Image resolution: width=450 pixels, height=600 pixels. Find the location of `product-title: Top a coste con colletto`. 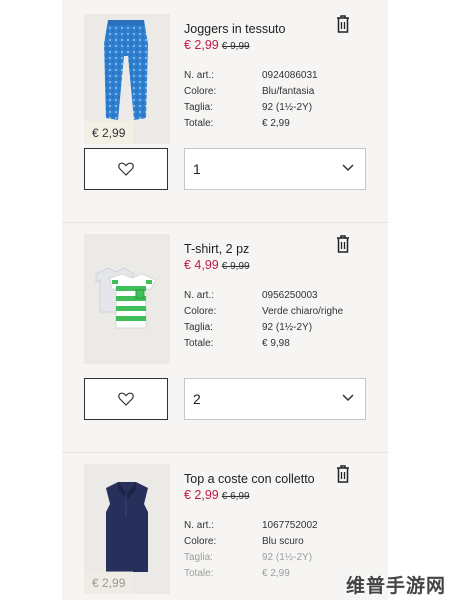

product-title: Top a coste con colletto is located at coordinates (249, 479).